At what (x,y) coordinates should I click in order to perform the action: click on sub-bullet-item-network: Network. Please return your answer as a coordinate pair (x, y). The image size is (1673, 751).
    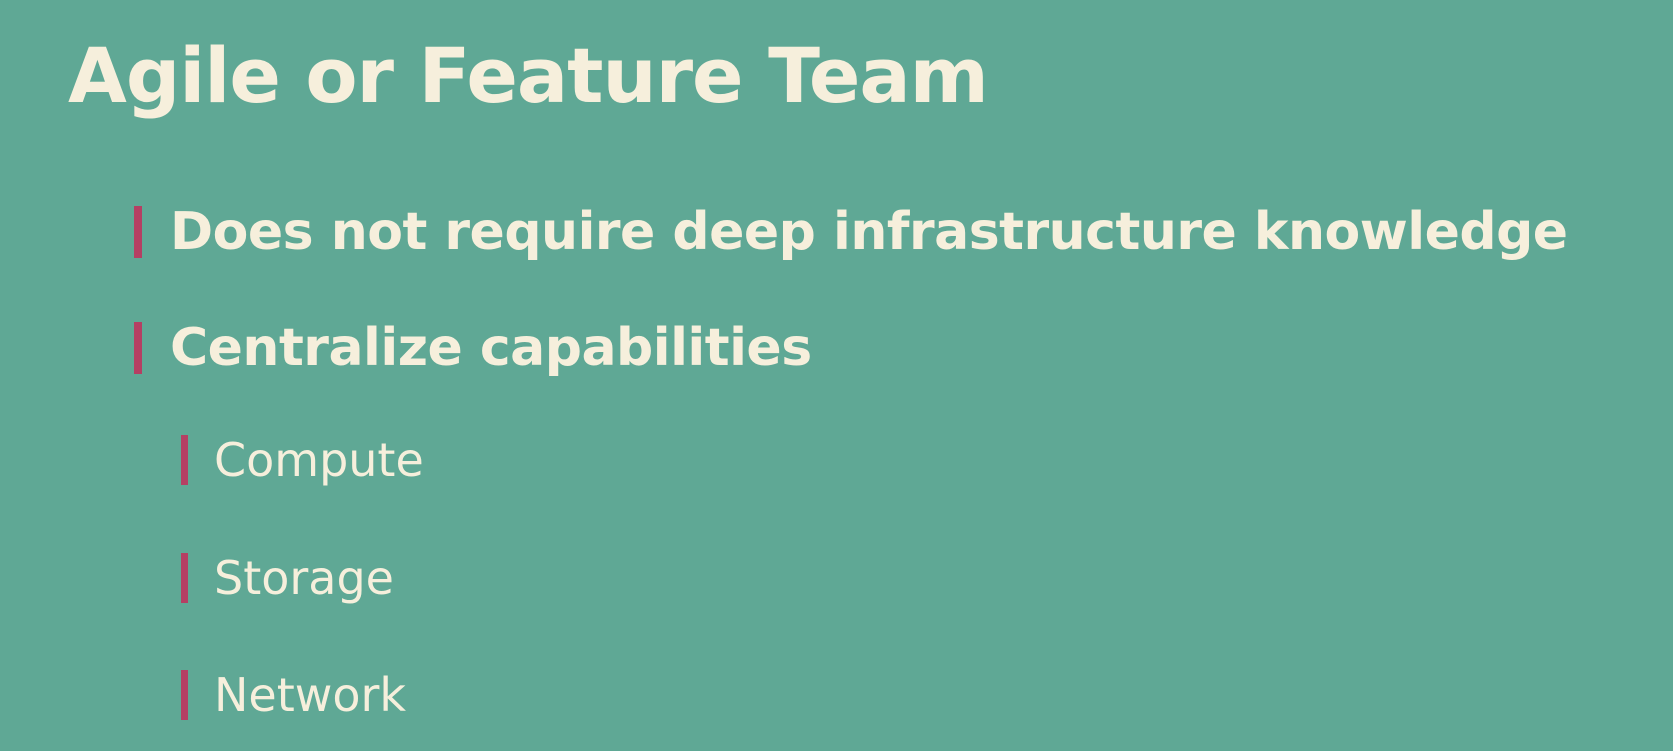
    Looking at the image, I should click on (293, 695).